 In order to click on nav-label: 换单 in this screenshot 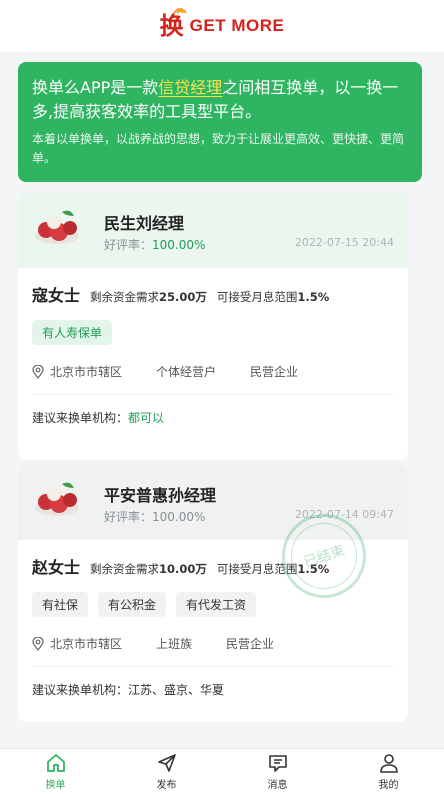, I will do `click(55, 785)`.